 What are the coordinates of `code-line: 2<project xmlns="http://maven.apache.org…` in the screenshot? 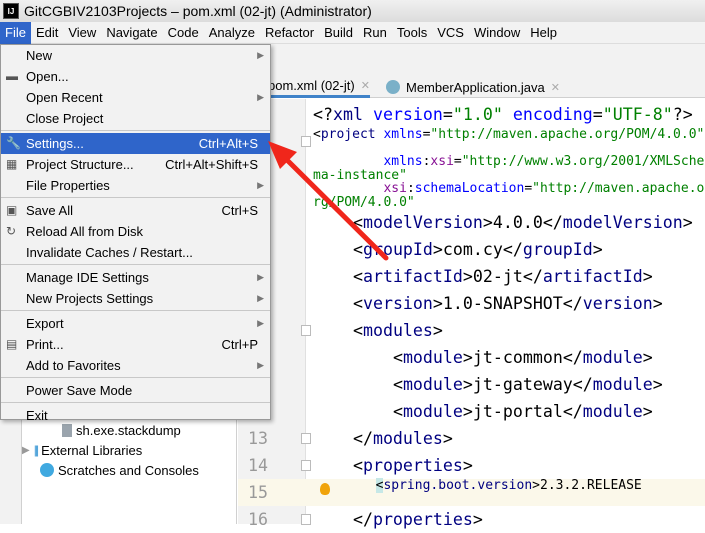 It's located at (471, 141).